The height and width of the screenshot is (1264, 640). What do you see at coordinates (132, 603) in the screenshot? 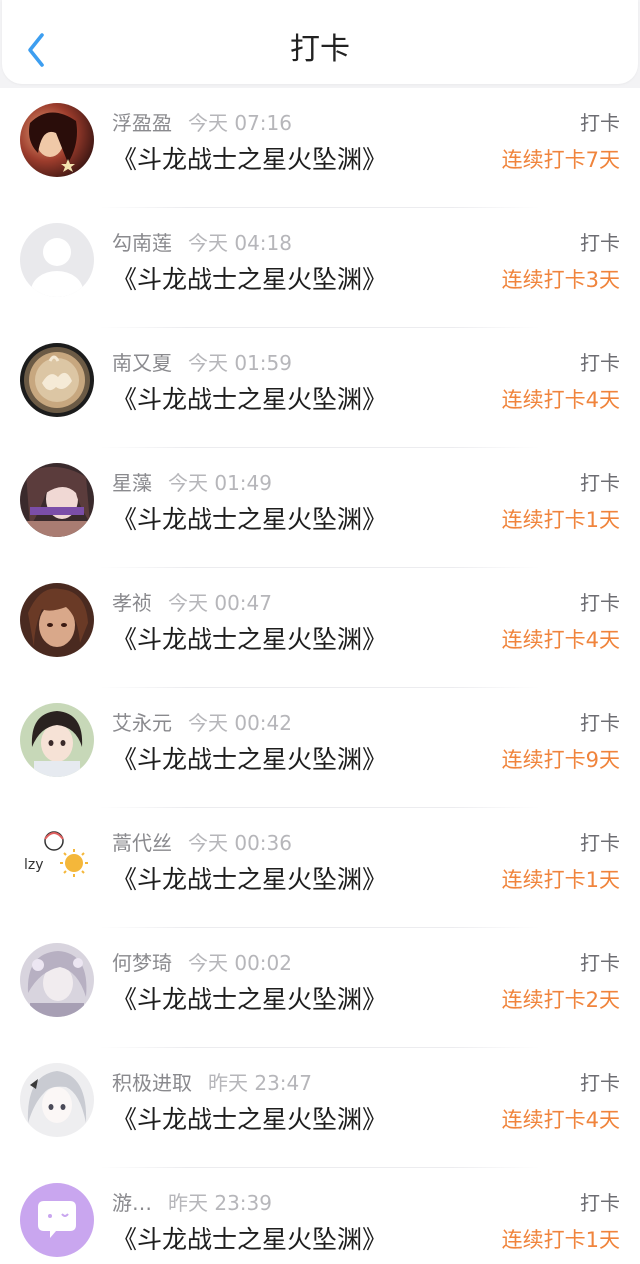
I see `user-name: 孝祯` at bounding box center [132, 603].